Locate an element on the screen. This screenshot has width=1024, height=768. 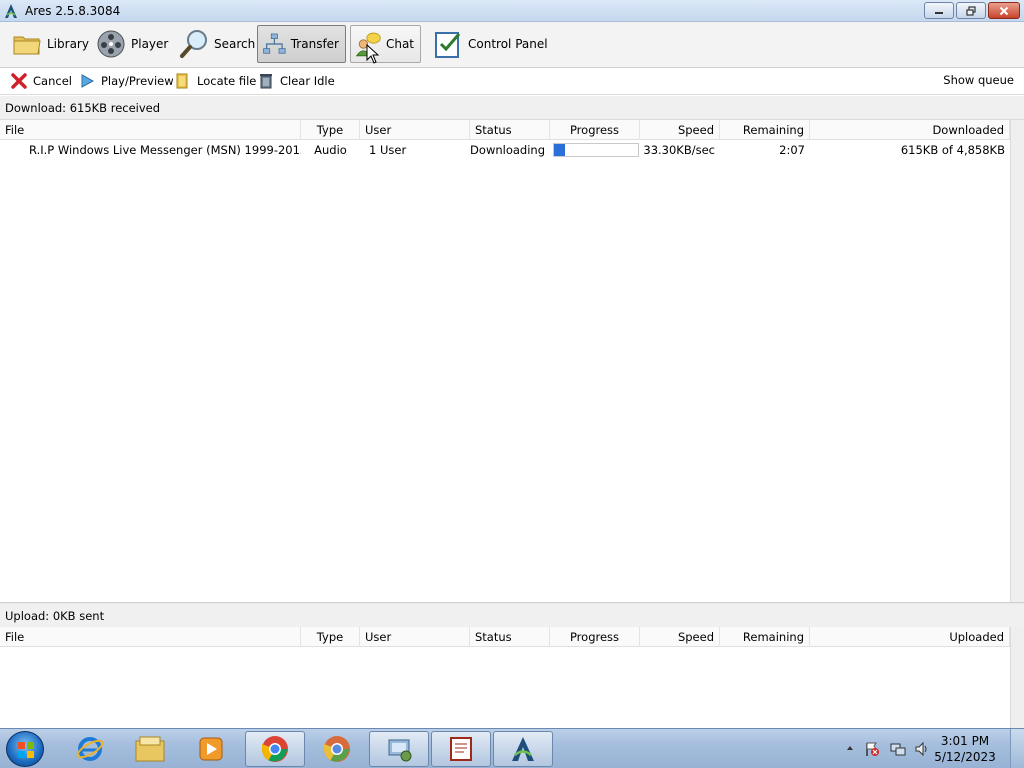
player-label: Player is located at coordinates (150, 44).